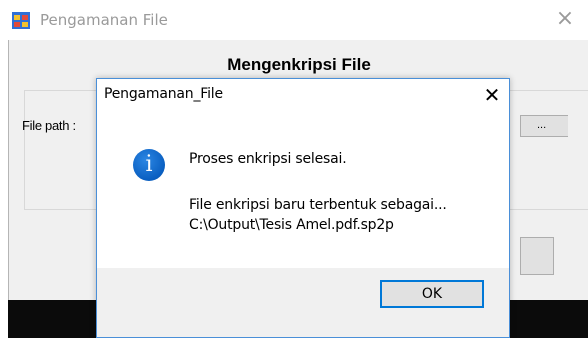 The height and width of the screenshot is (338, 588). What do you see at coordinates (49, 125) in the screenshot?
I see `file-path-label: File path :` at bounding box center [49, 125].